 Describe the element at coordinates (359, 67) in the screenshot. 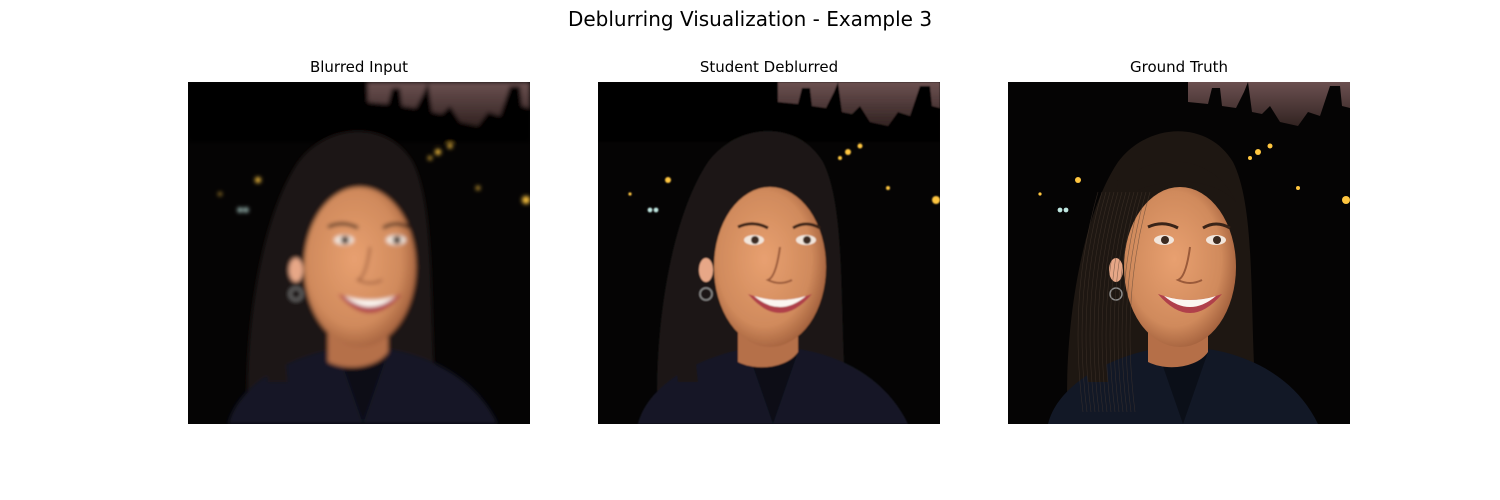

I see `panel-title-blurred-input: Blurred Input` at that location.